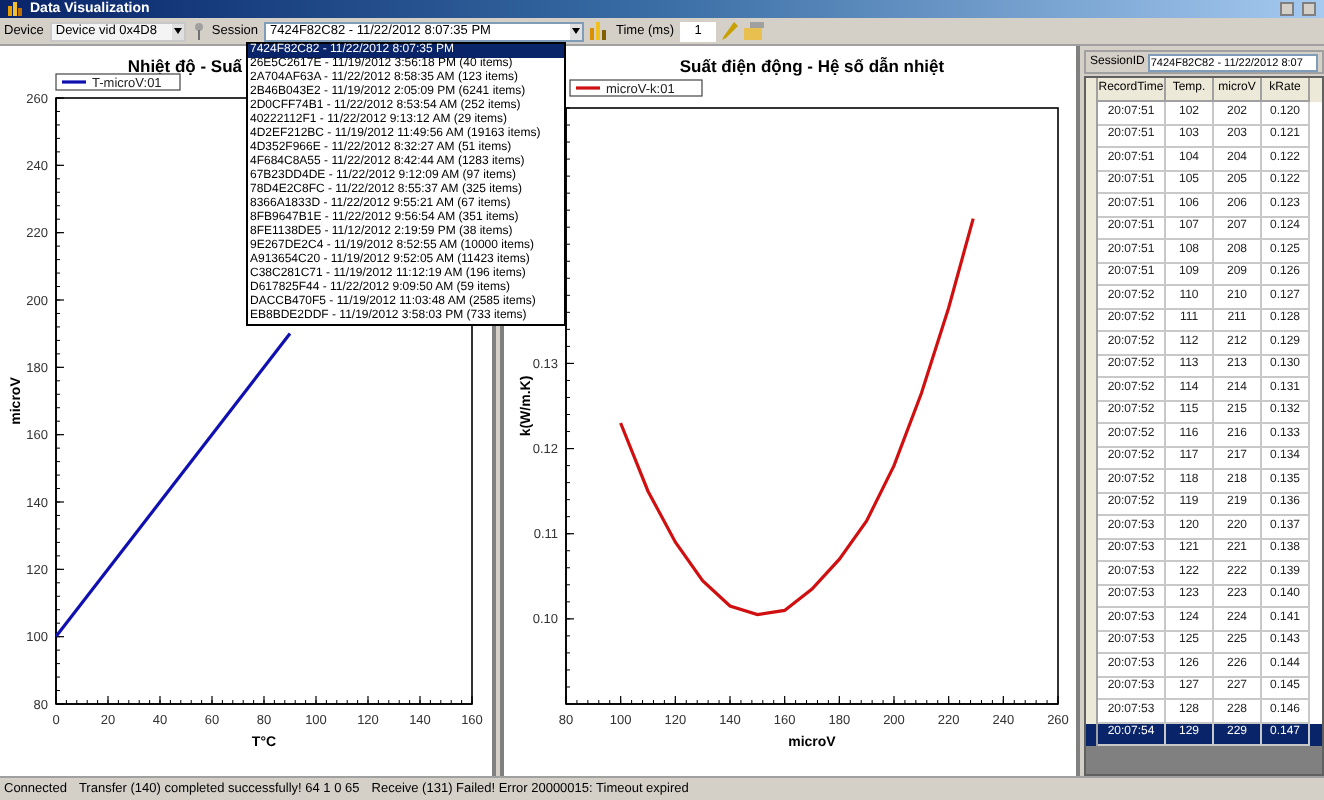 The height and width of the screenshot is (800, 1324). What do you see at coordinates (730, 31) in the screenshot?
I see `pen-icon` at bounding box center [730, 31].